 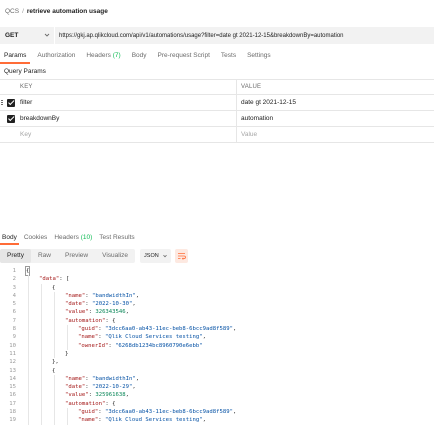 I want to click on tab-settings: Settings, so click(x=259, y=57).